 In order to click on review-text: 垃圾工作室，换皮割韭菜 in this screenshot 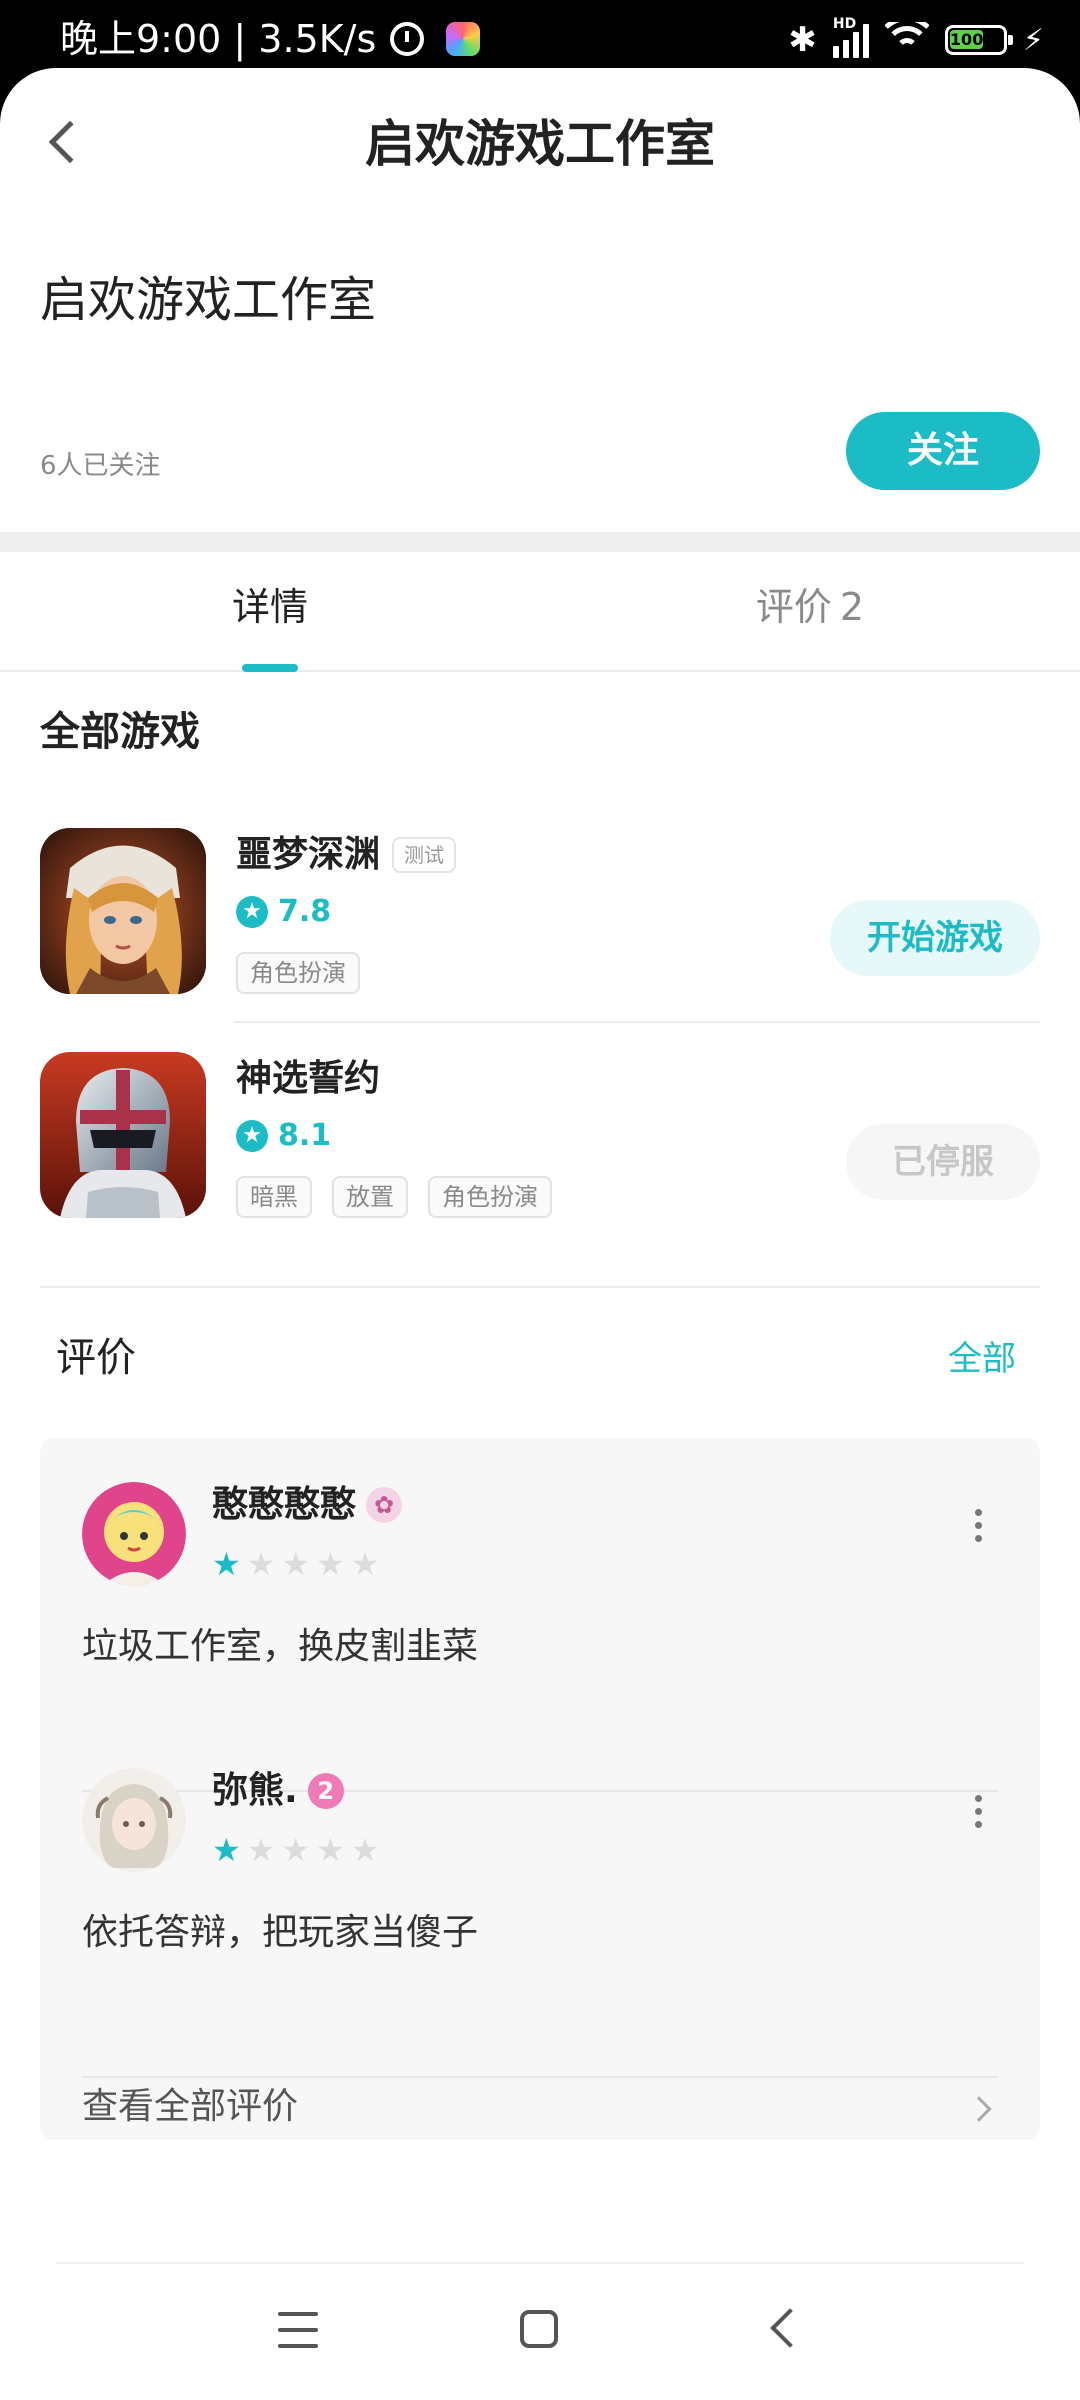, I will do `click(280, 1646)`.